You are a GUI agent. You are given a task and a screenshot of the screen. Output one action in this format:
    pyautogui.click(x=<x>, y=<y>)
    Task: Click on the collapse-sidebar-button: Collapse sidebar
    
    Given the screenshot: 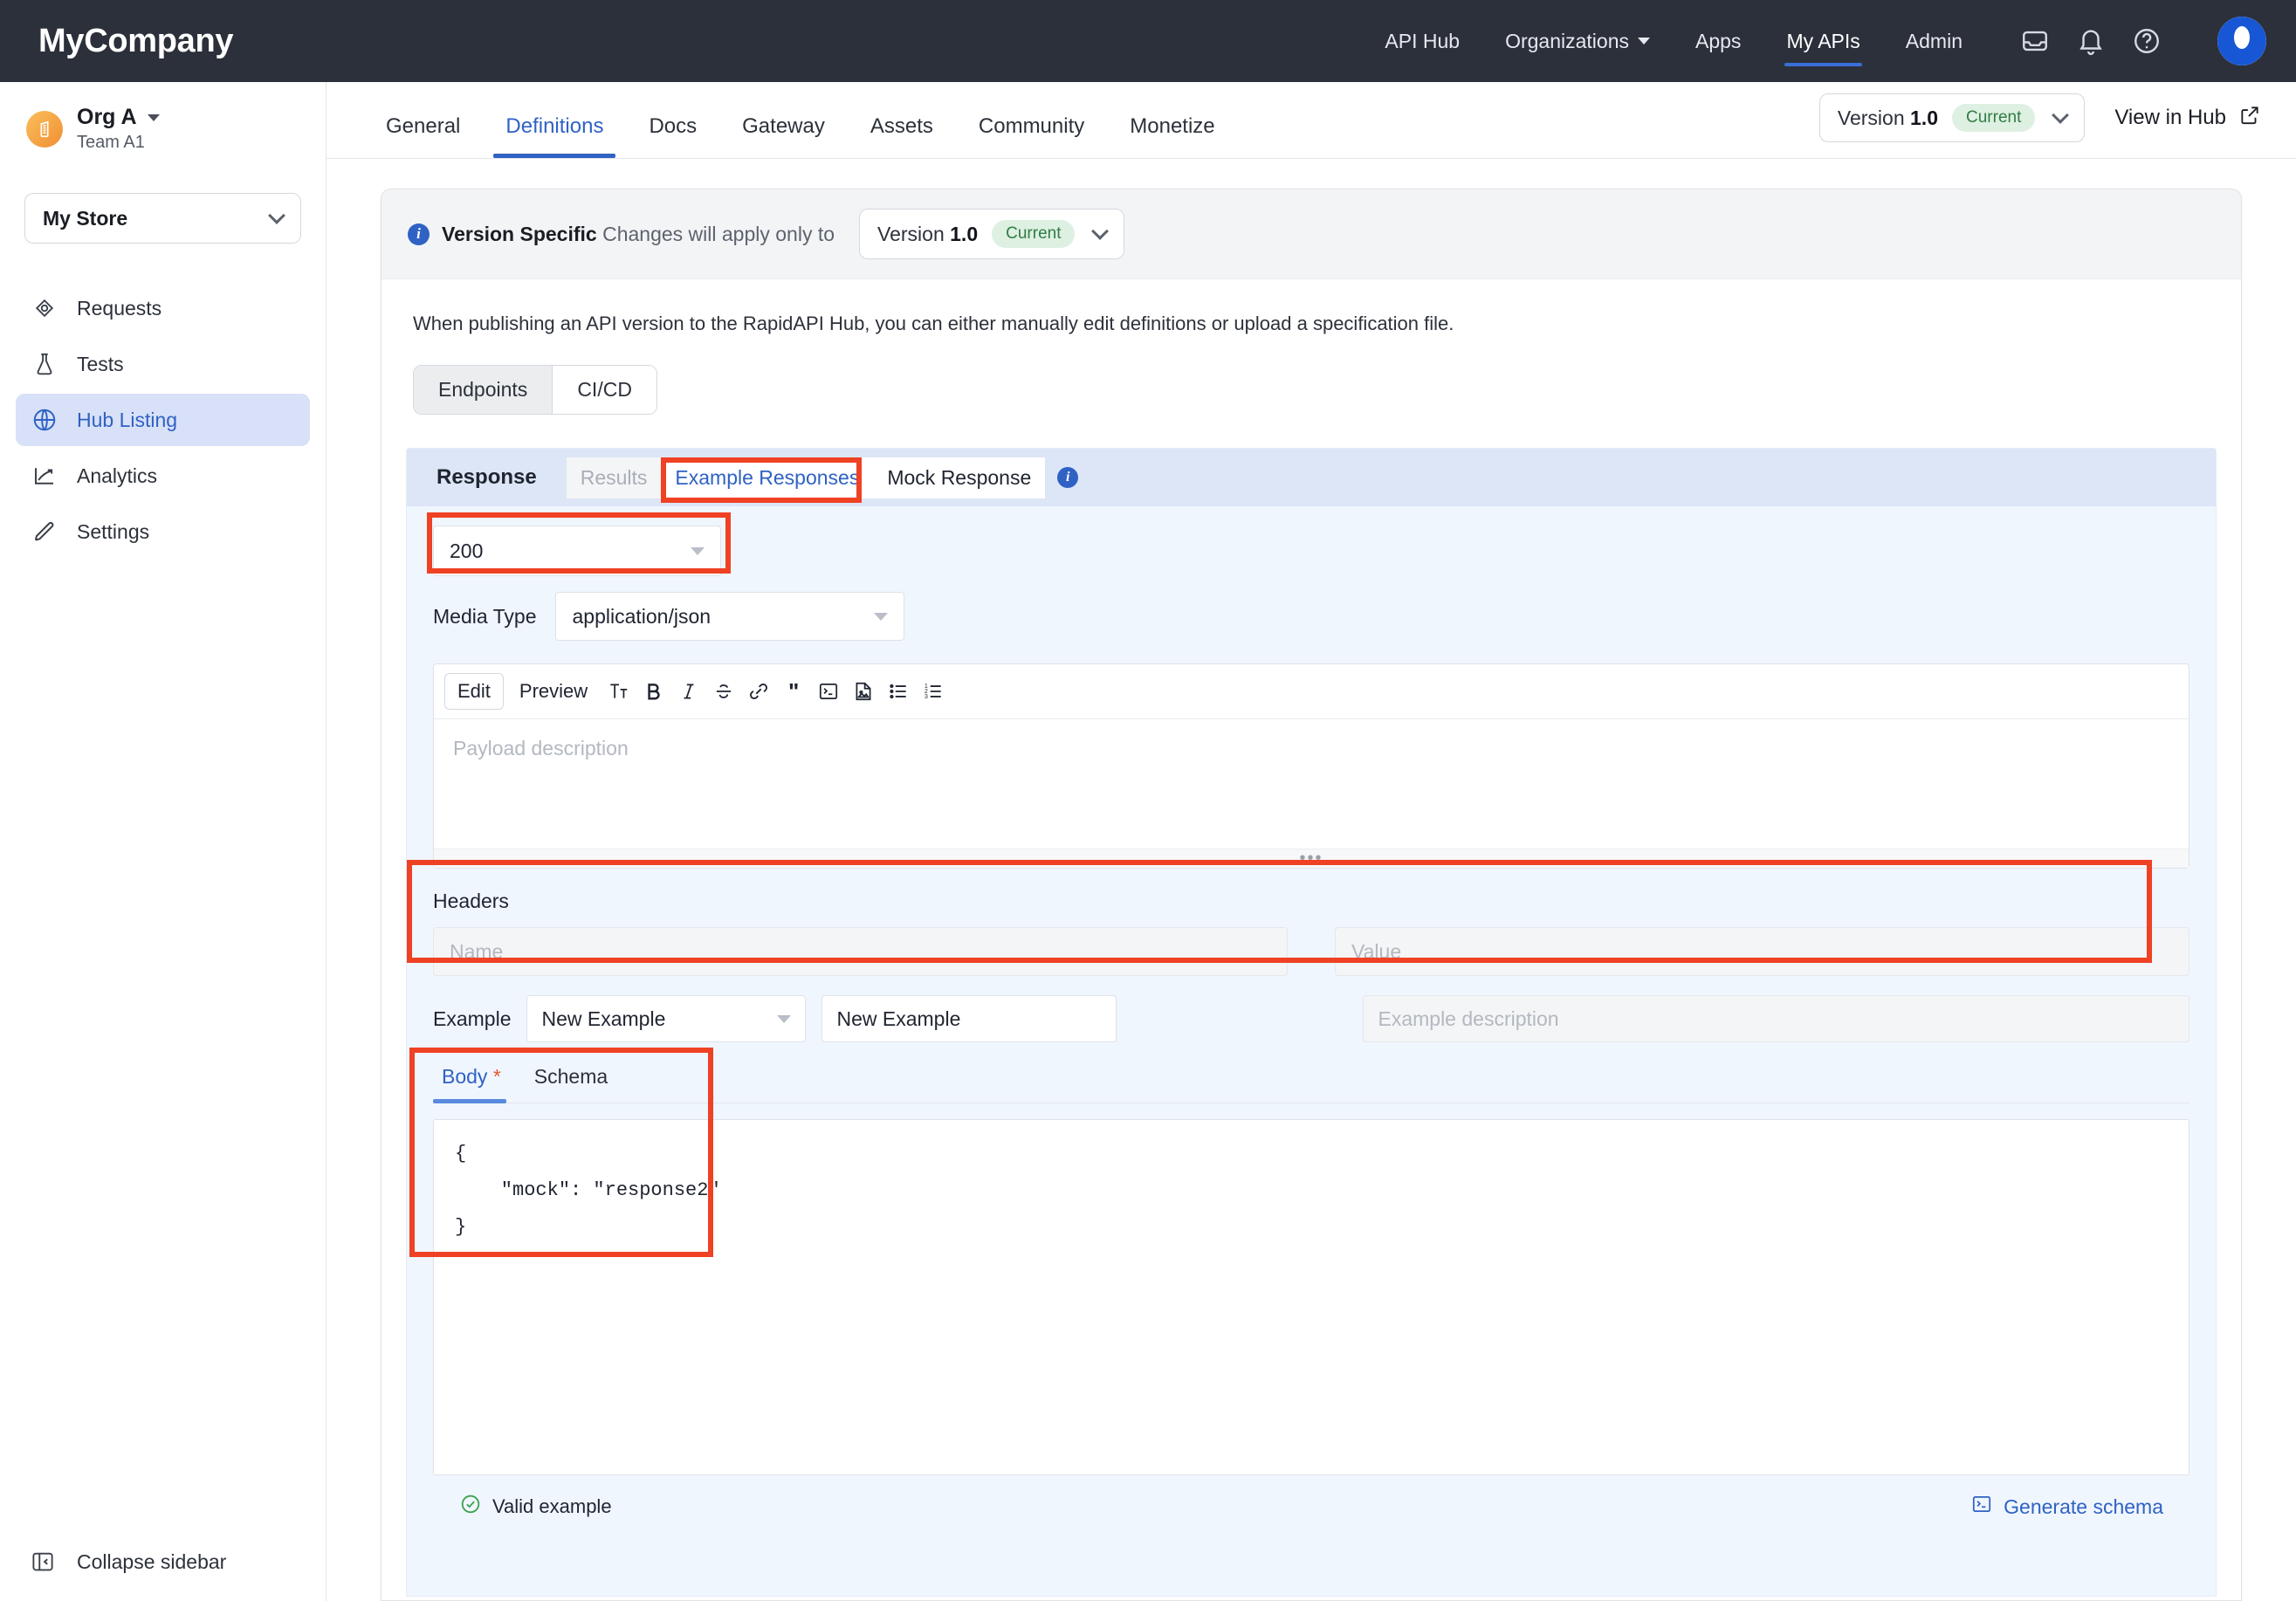 What is the action you would take?
    pyautogui.click(x=163, y=1575)
    